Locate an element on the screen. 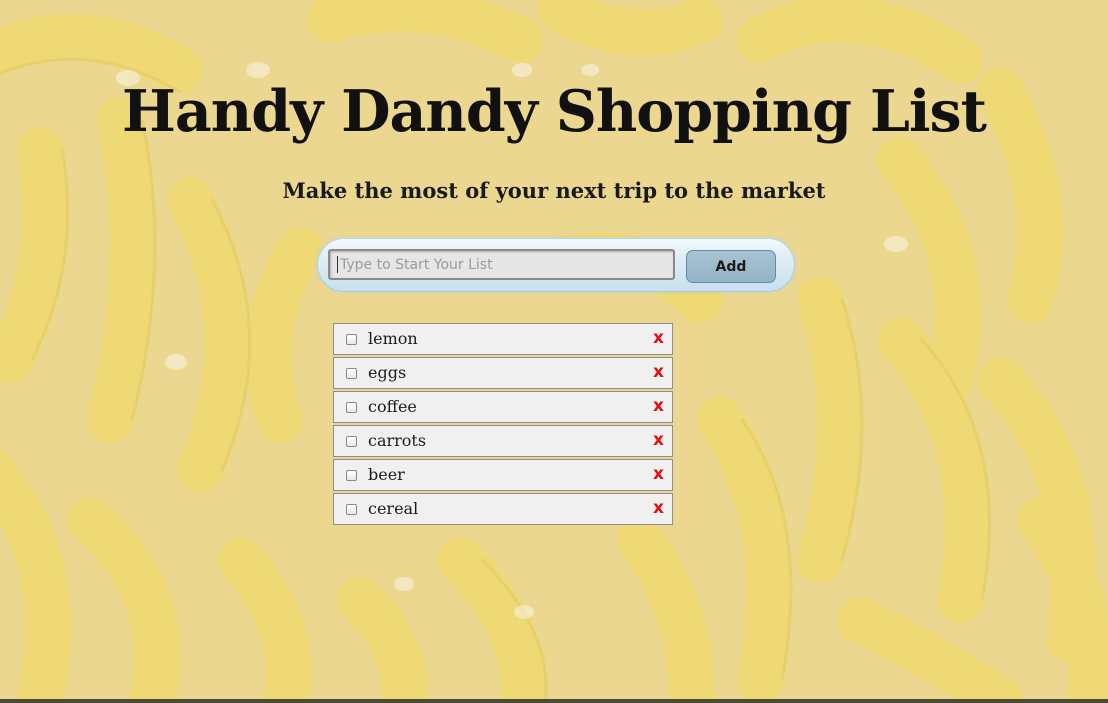 This screenshot has height=703, width=1108. list-item: lemon x is located at coordinates (503, 339).